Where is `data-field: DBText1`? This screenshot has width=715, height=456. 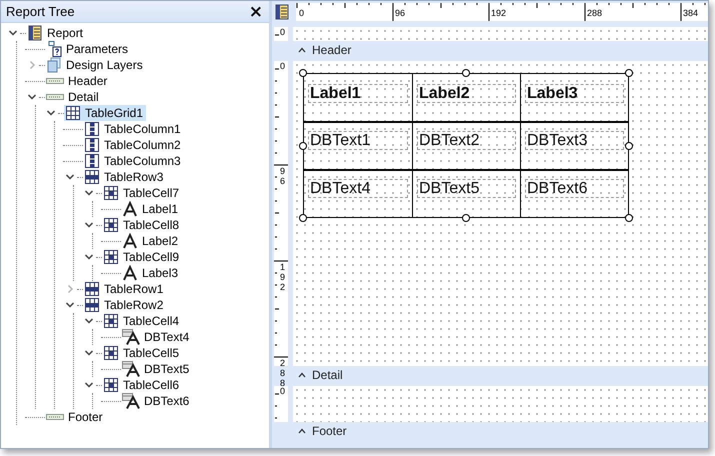 data-field: DBText1 is located at coordinates (358, 140).